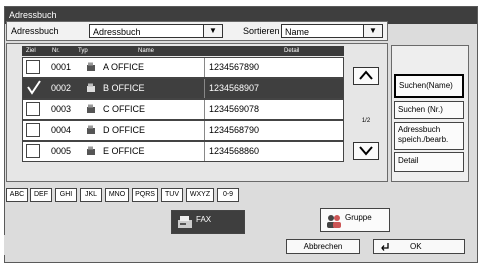 This screenshot has height=267, width=481. Describe the element at coordinates (146, 51) in the screenshot. I see `header-name: Name` at that location.